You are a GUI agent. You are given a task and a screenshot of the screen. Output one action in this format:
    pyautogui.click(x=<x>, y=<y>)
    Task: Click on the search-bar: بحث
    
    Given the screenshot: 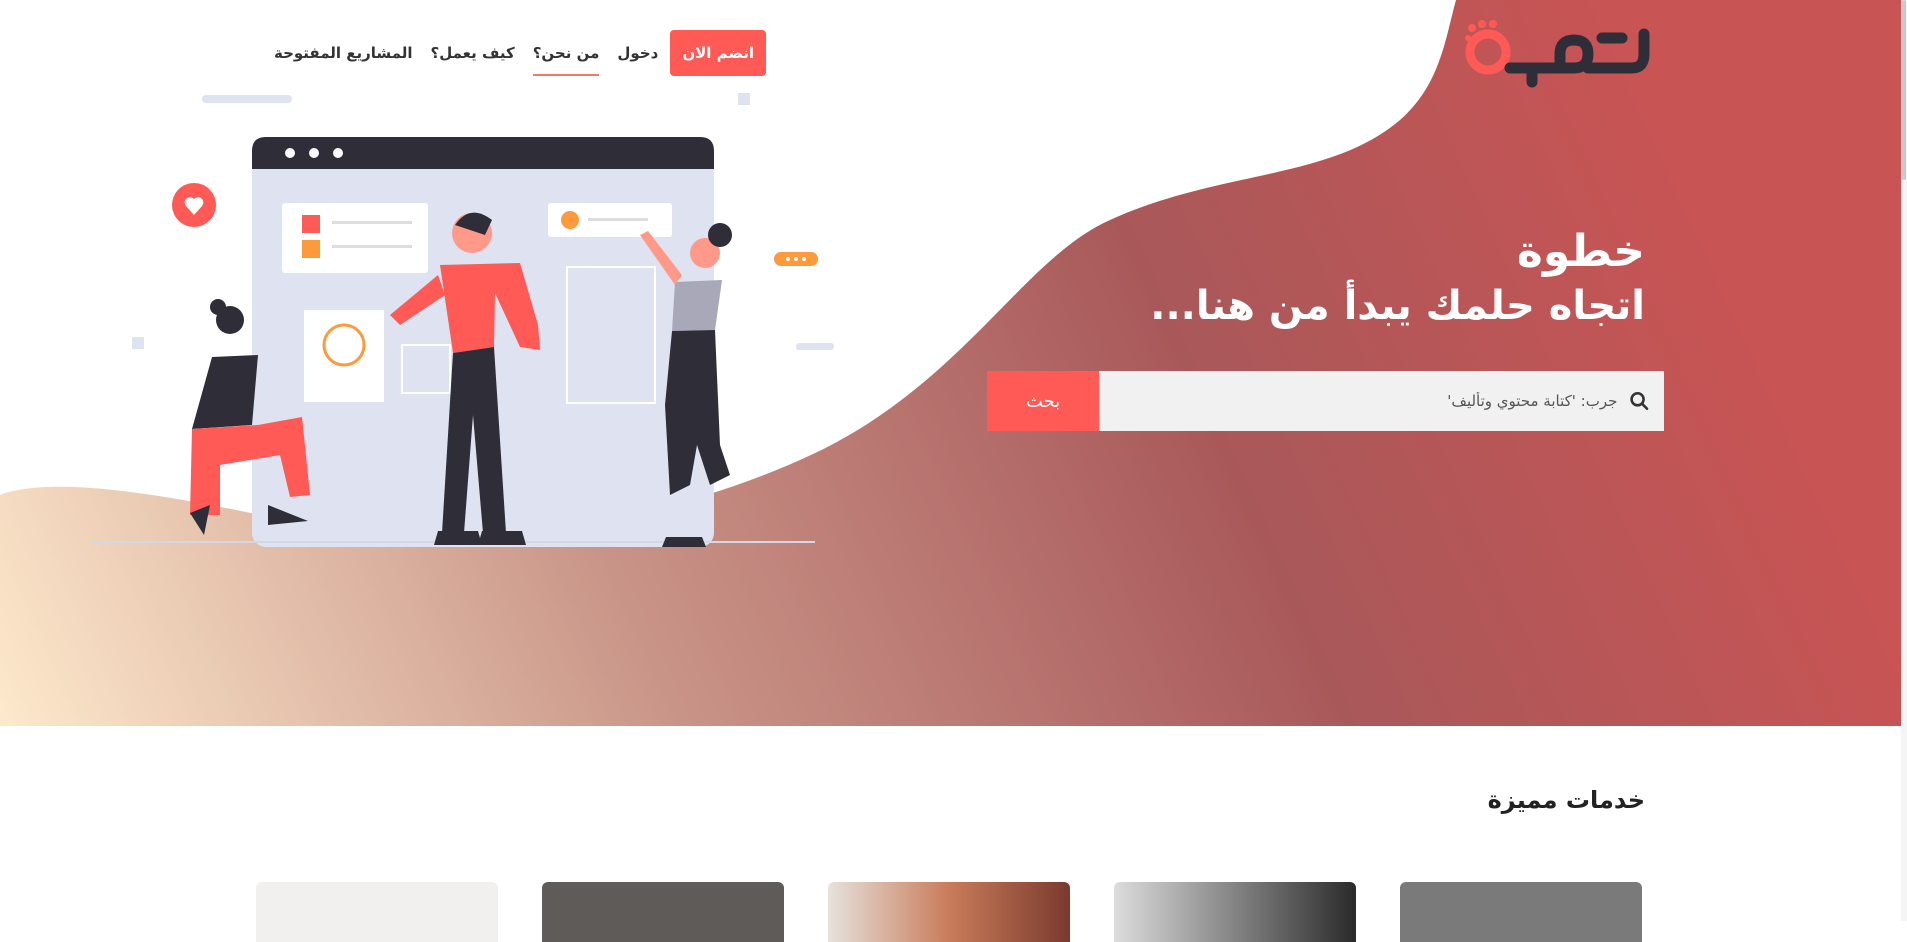 What is the action you would take?
    pyautogui.click(x=1325, y=401)
    